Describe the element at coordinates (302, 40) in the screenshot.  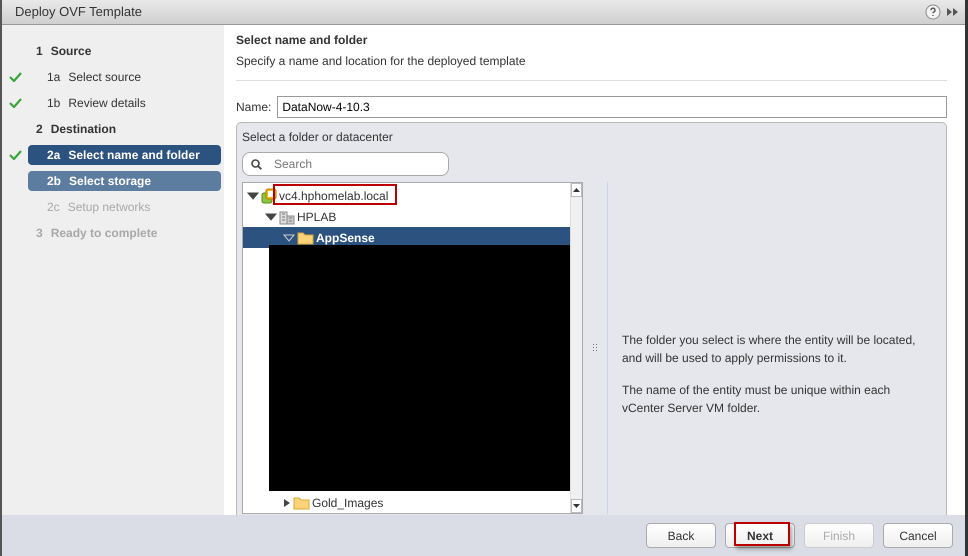
I see `page-title: Select name and folder` at that location.